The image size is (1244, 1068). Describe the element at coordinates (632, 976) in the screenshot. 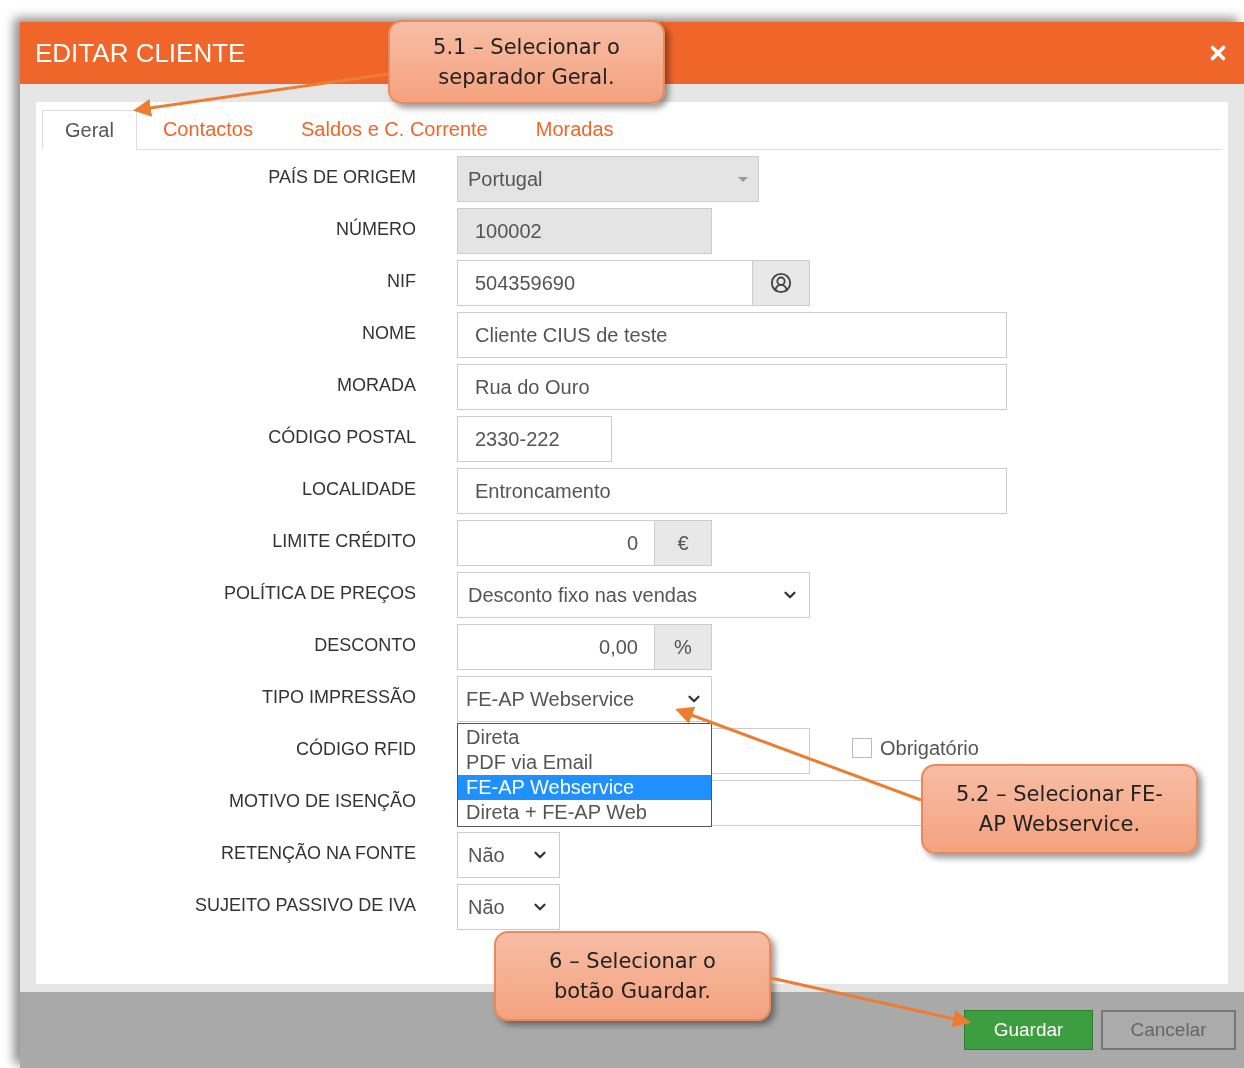

I see `callout: 6 – Selecionar o botão Guardar.` at that location.